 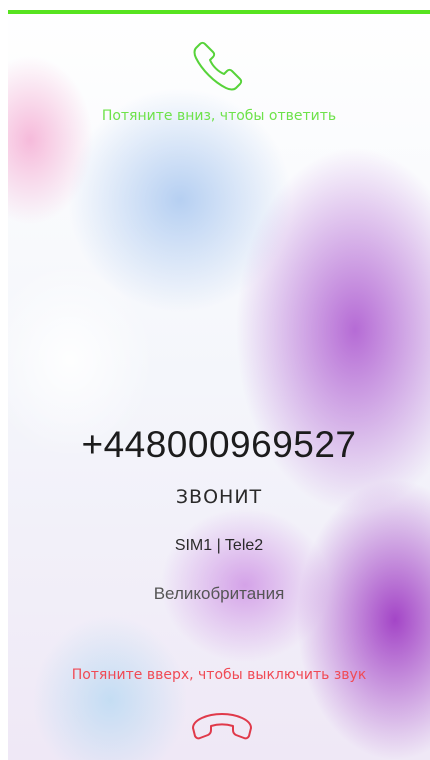 What do you see at coordinates (222, 726) in the screenshot?
I see `phone-hangup-icon` at bounding box center [222, 726].